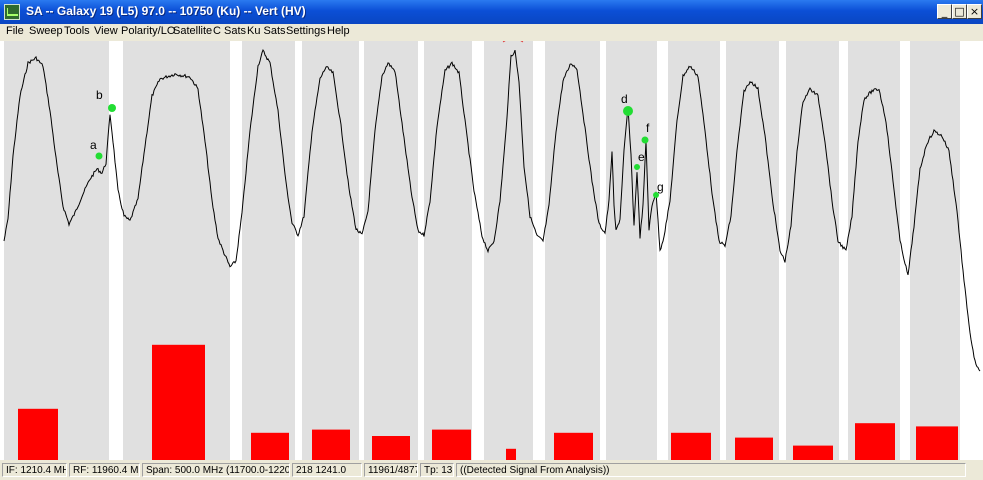  Describe the element at coordinates (974, 11) in the screenshot. I see `close-button: ×` at that location.